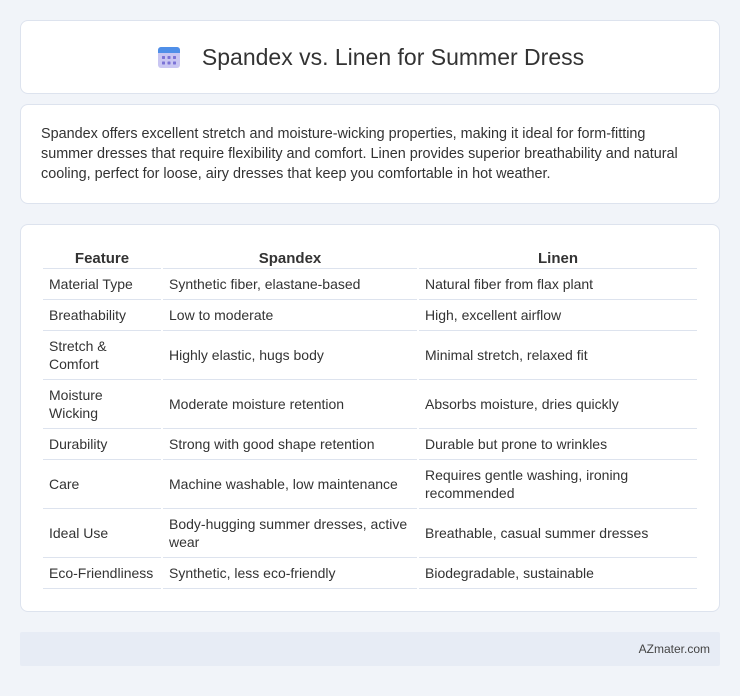 The height and width of the screenshot is (696, 740). I want to click on feature-cell: Ideal Use, so click(102, 533).